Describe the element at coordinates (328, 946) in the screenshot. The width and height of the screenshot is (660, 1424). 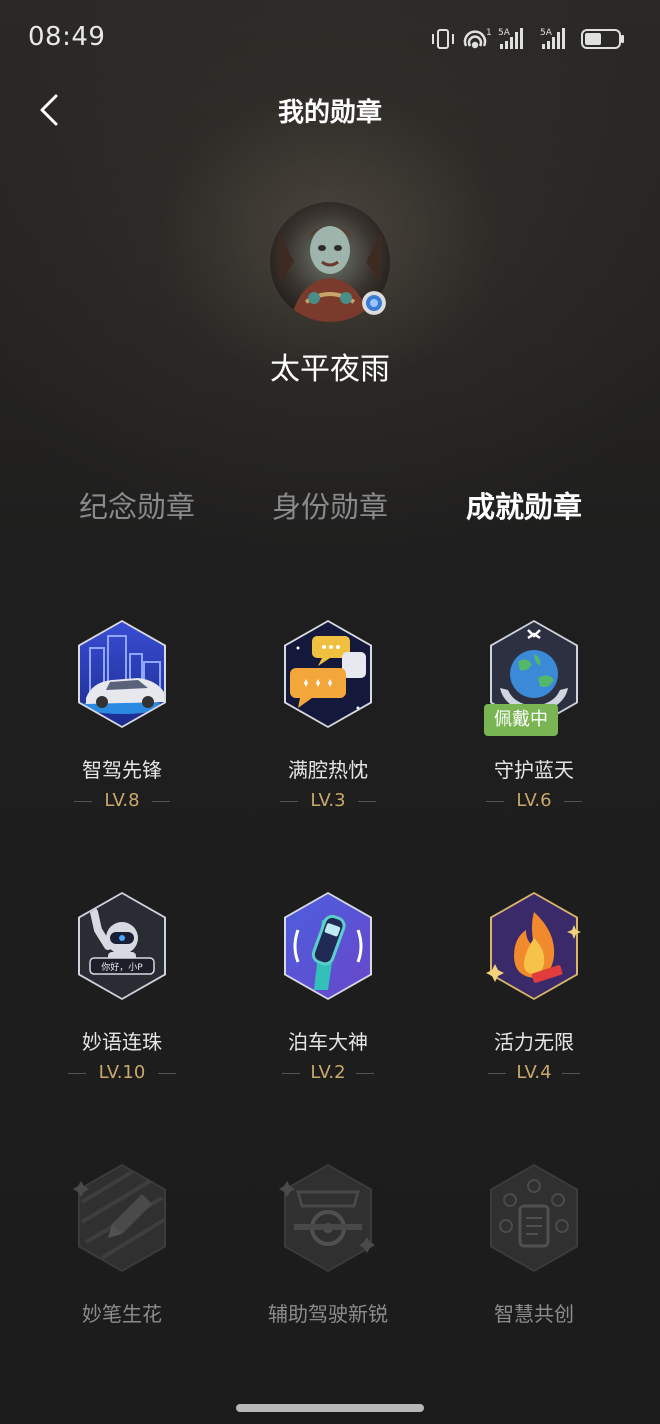
I see `parking-car-badge-icon` at that location.